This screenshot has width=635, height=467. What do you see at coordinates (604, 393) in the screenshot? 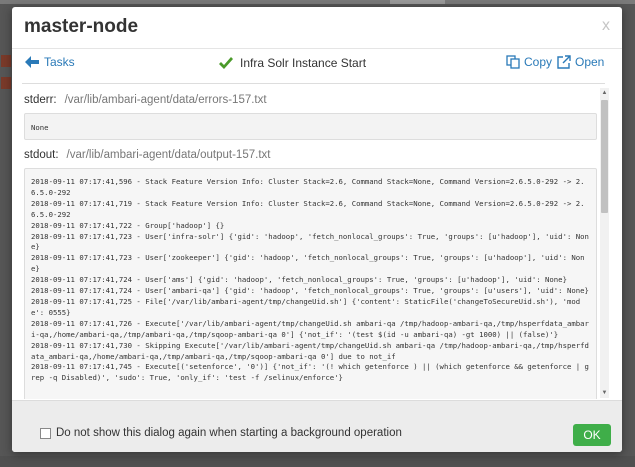
I see `scroll-down-arrow-icon: ▼` at bounding box center [604, 393].